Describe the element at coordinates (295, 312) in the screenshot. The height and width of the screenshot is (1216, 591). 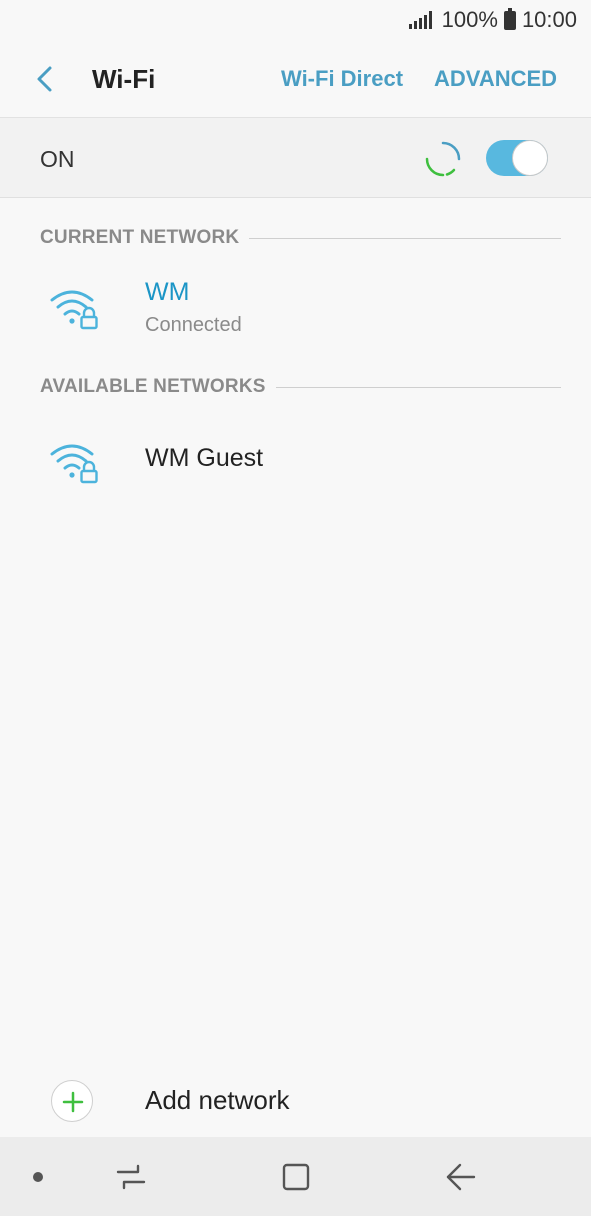
I see `network-item-wm: WM Connected` at that location.